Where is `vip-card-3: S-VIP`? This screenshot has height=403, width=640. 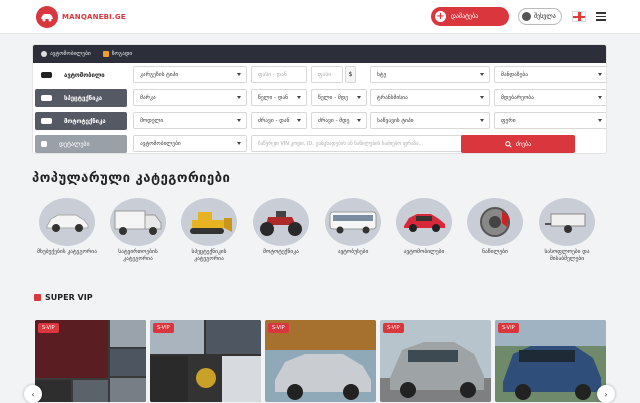
vip-card-3: S-VIP is located at coordinates (320, 361).